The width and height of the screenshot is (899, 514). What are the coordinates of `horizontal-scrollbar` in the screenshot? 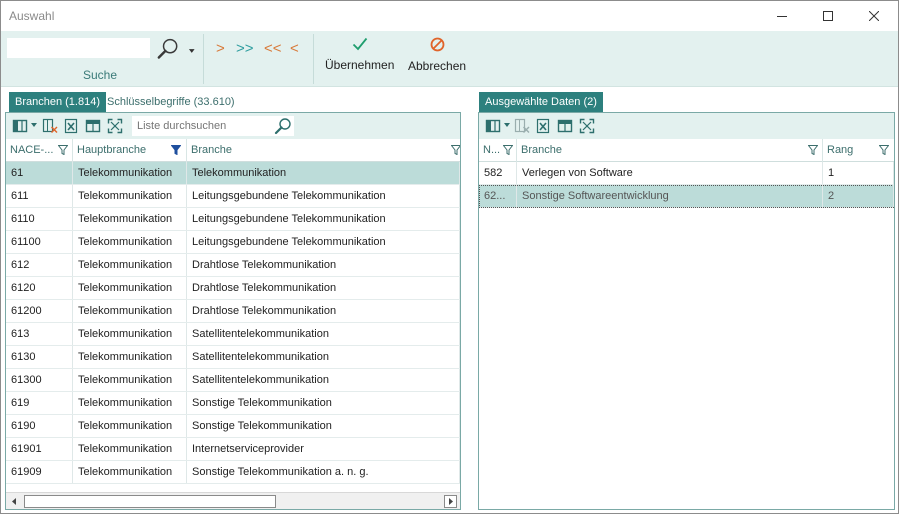 It's located at (233, 500).